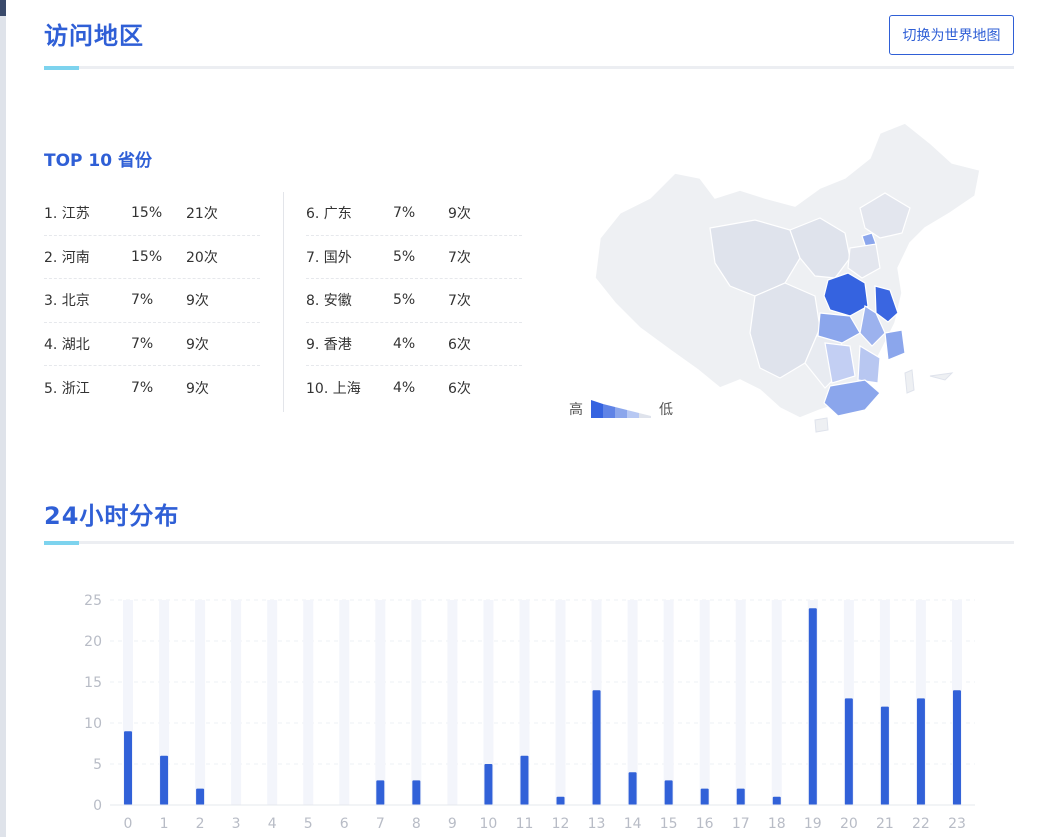  What do you see at coordinates (821, 425) in the screenshot?
I see `map-region-hainan` at bounding box center [821, 425].